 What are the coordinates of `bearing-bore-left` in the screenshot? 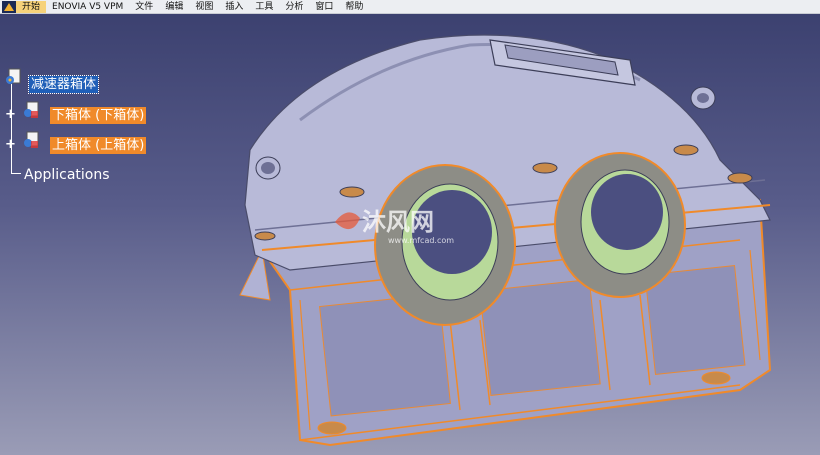 It's located at (445, 245).